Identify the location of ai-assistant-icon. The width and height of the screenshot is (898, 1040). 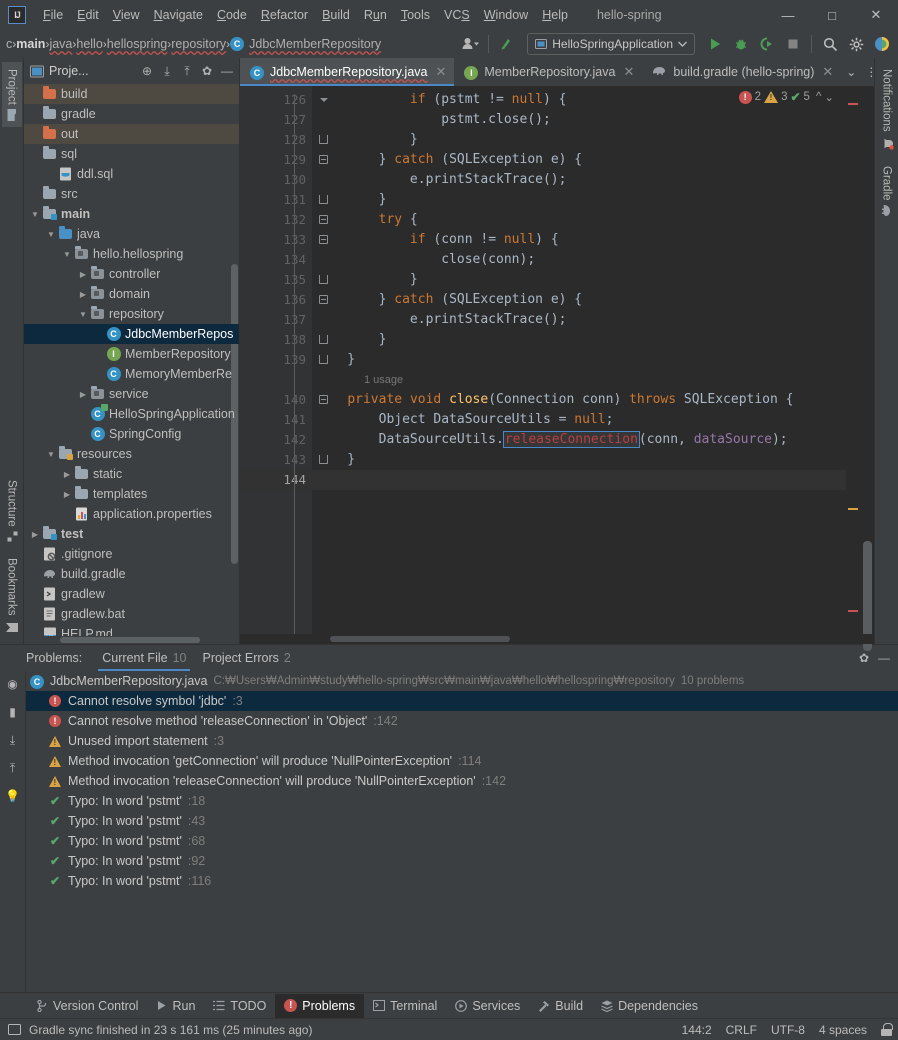
(882, 44).